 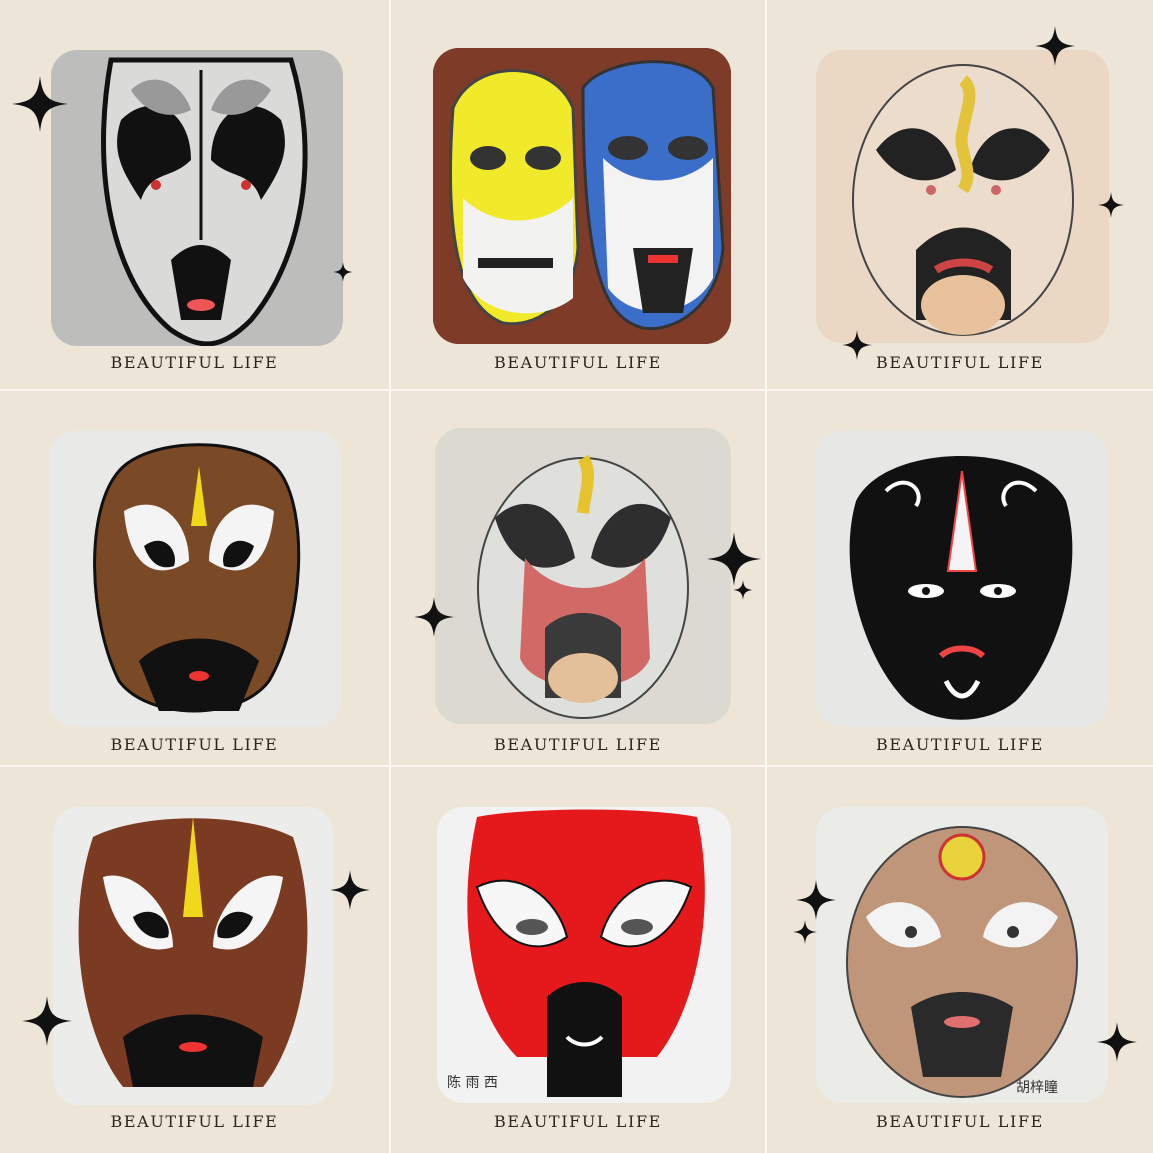 I want to click on gallery-cell-3: BEAUTIFUL LIFE, so click(x=960, y=194).